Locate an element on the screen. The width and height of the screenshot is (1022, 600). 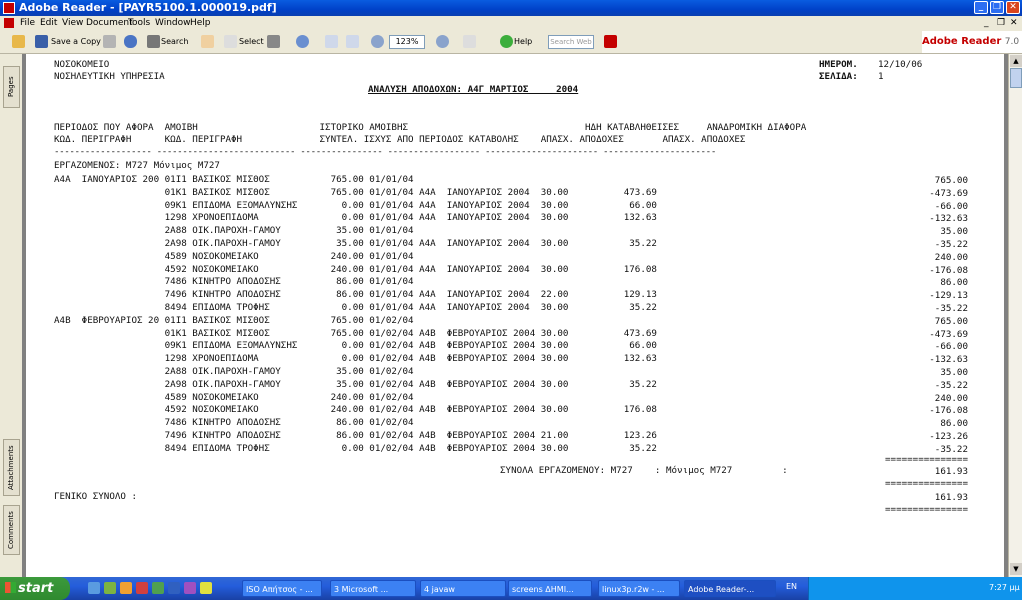
date-value: 12/10/06 is located at coordinates (900, 64).